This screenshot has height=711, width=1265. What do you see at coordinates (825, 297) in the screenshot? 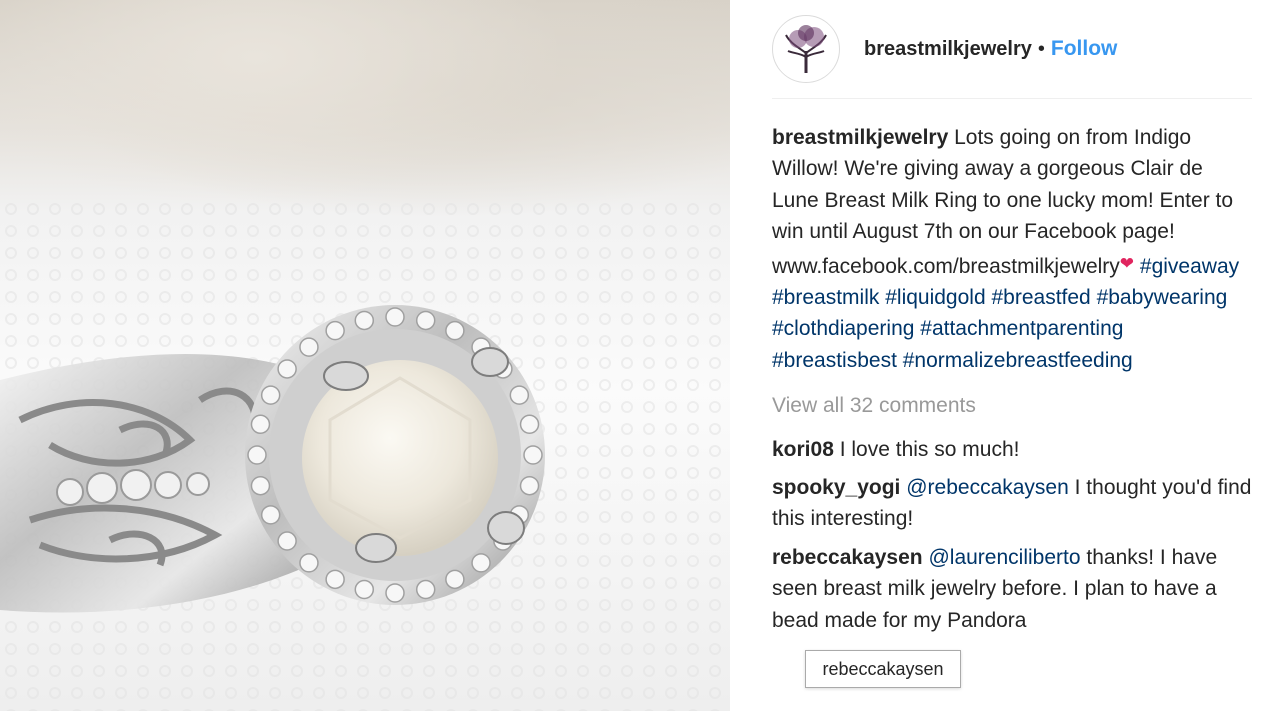
I see `hashtag: #breastmilk` at bounding box center [825, 297].